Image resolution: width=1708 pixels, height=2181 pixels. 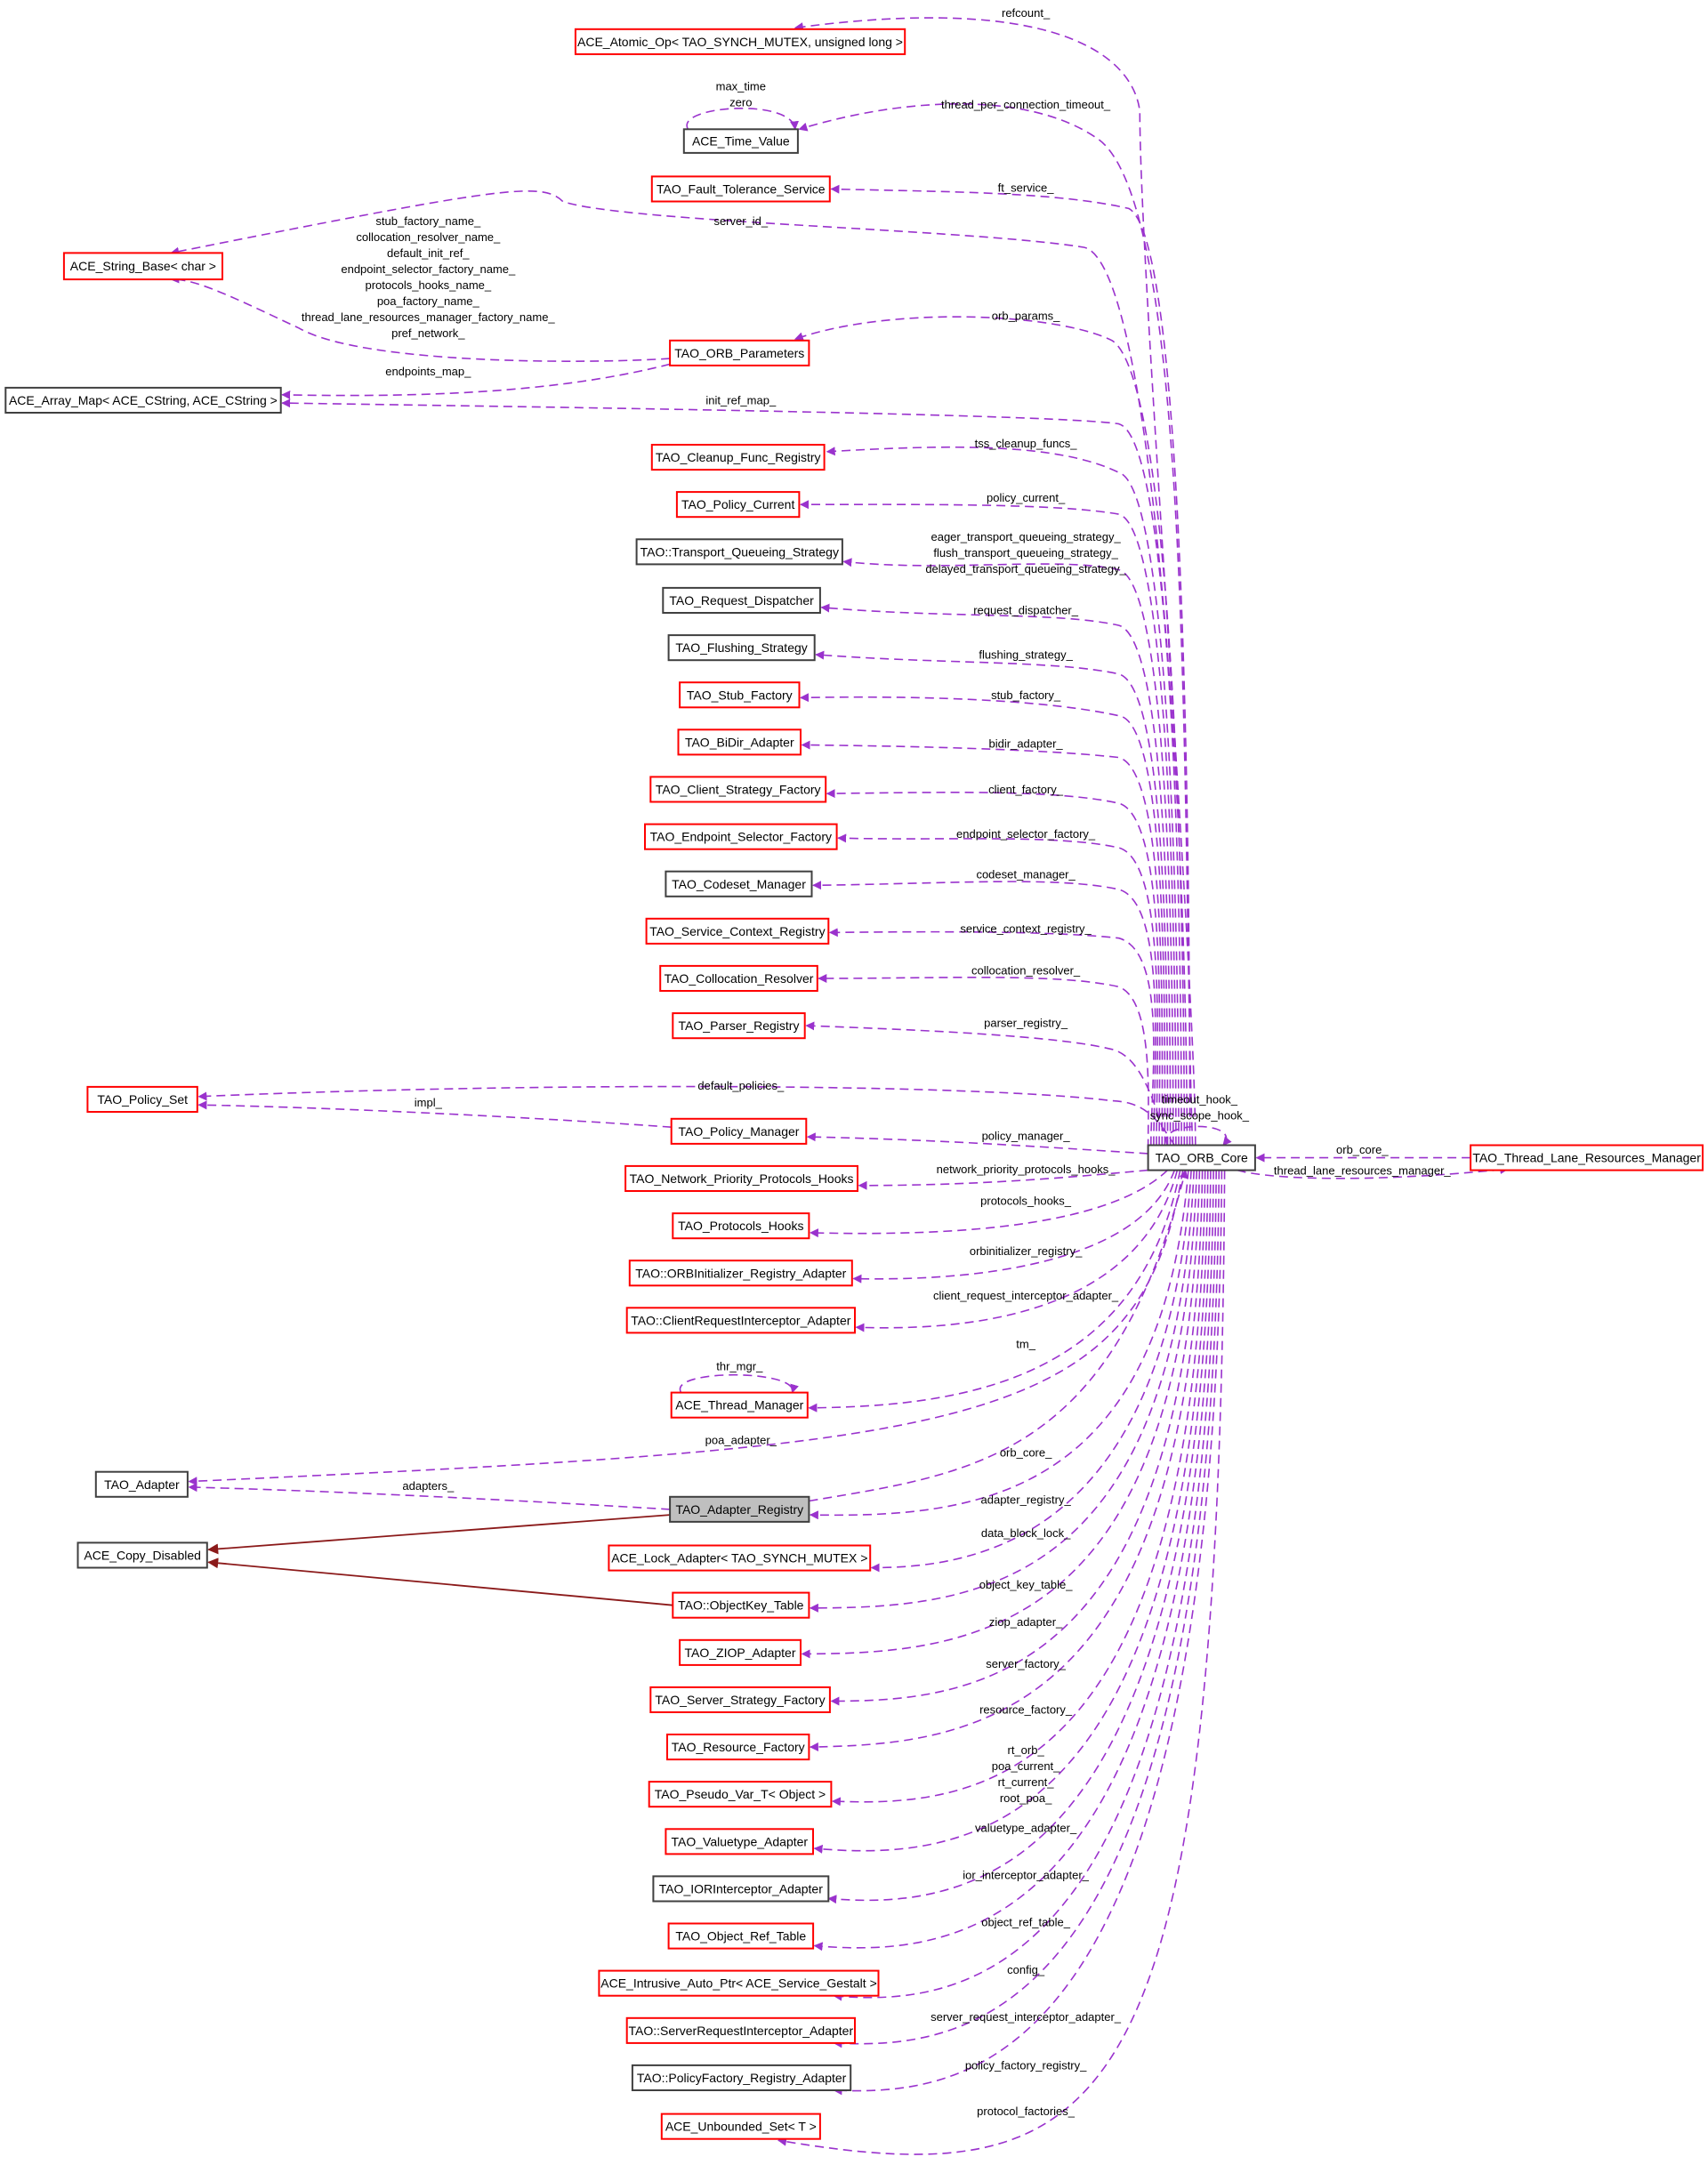 I want to click on usage-edge-orb_core-to-colloc, so click(x=983, y=1060).